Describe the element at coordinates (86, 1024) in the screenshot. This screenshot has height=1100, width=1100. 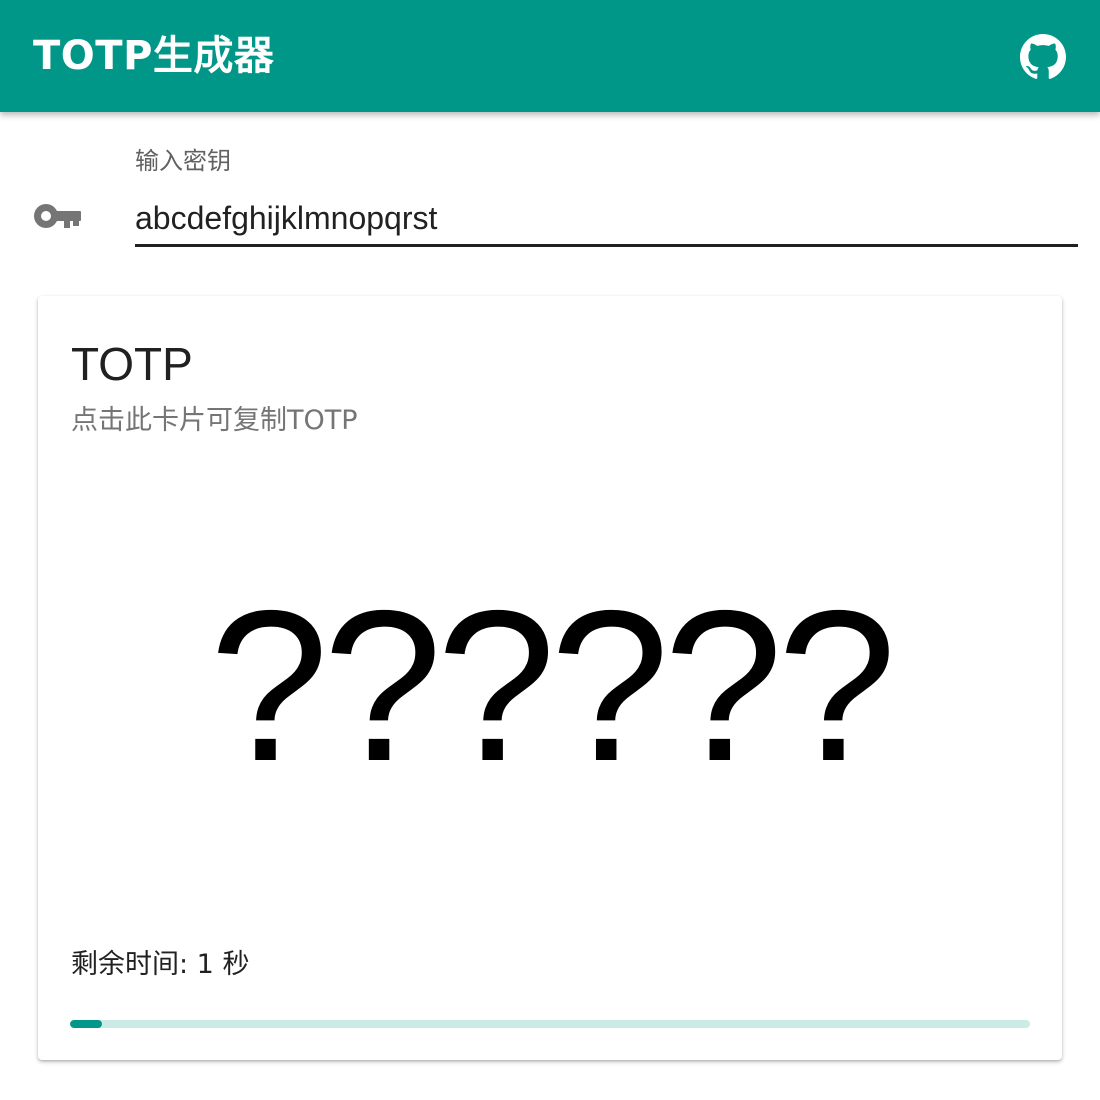
I see `countdown-progress-fill` at that location.